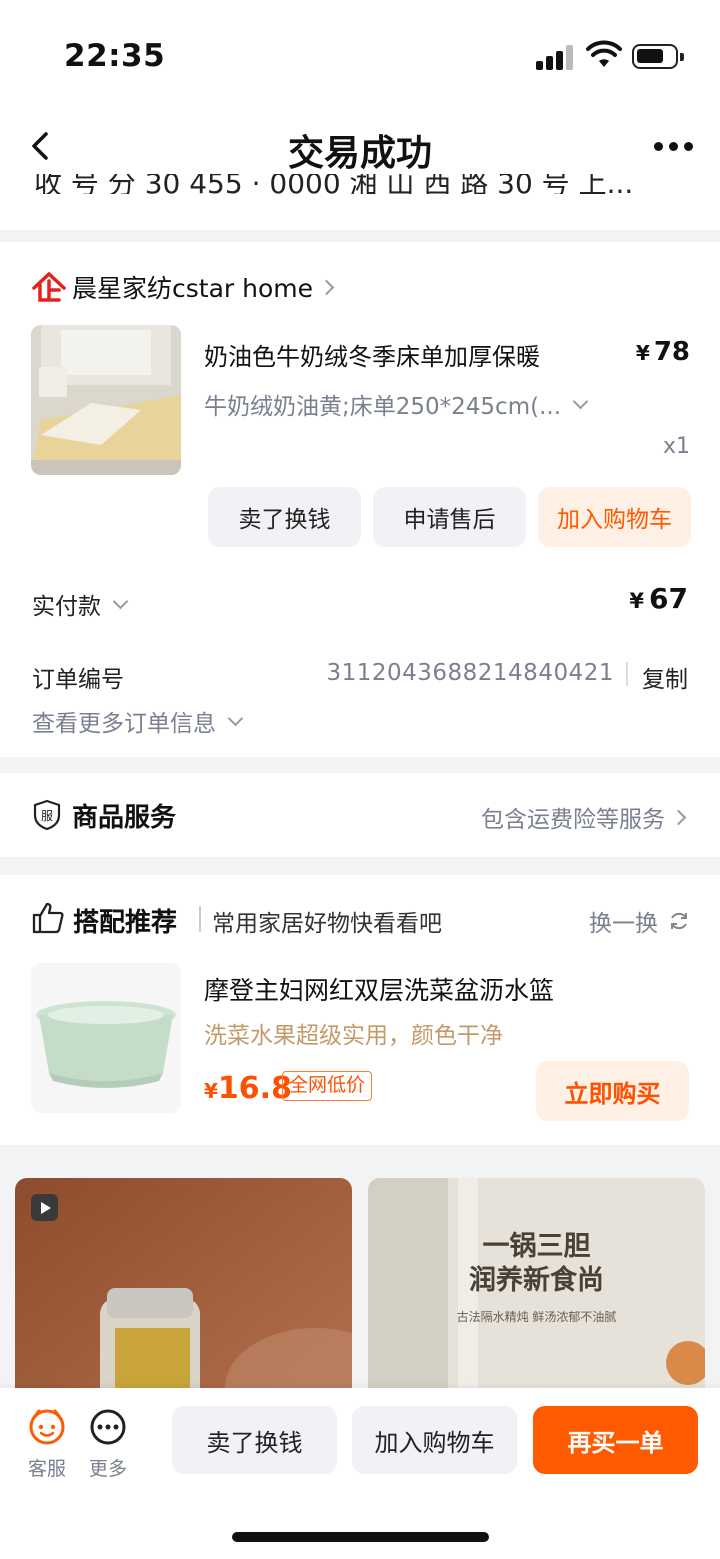 The width and height of the screenshot is (720, 1559). I want to click on wifi-icon, so click(604, 53).